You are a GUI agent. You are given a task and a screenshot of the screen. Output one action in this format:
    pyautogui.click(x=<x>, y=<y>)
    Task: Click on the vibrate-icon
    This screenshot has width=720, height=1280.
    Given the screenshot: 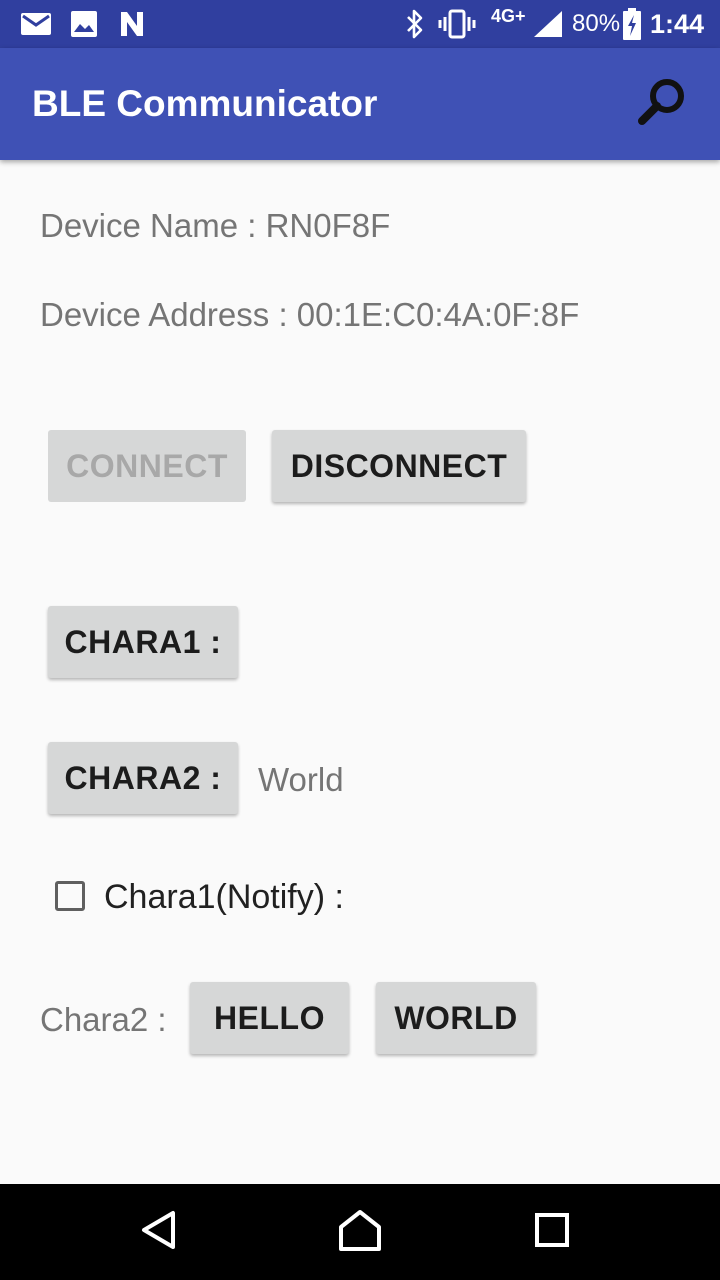 What is the action you would take?
    pyautogui.click(x=457, y=24)
    